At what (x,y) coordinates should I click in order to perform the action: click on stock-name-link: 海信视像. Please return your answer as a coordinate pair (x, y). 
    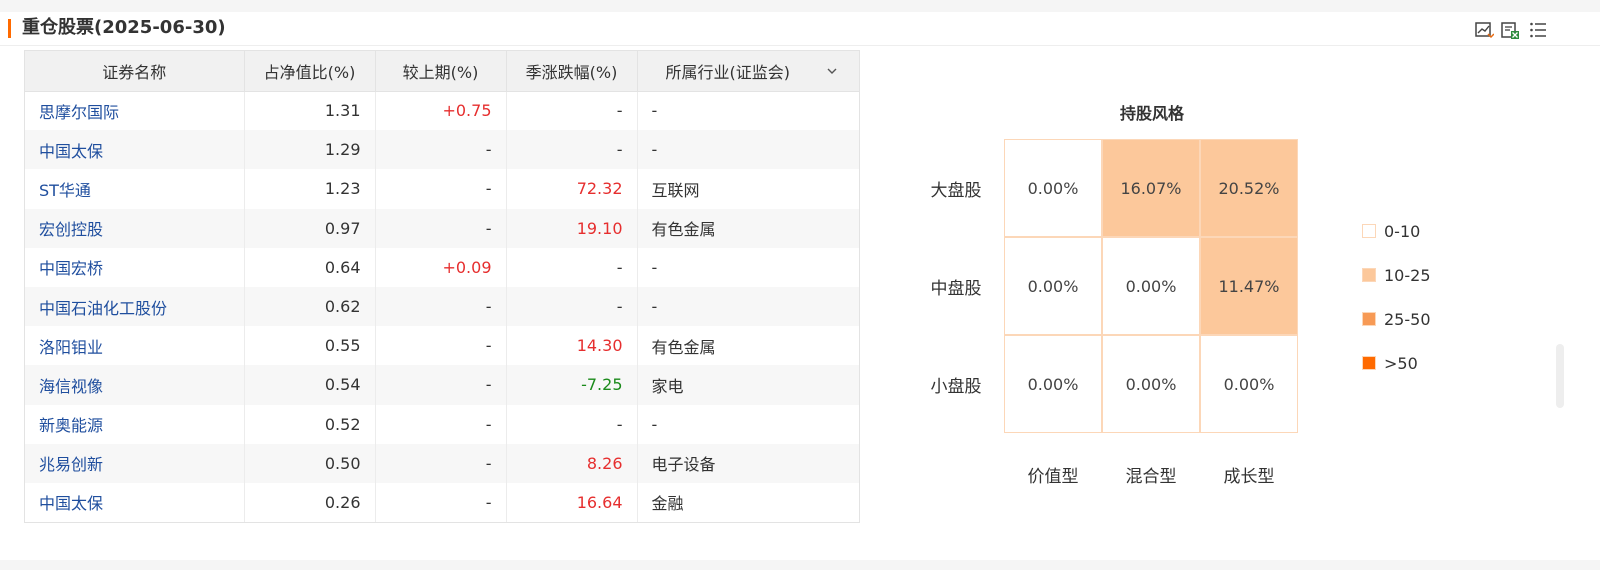
    Looking at the image, I should click on (135, 385).